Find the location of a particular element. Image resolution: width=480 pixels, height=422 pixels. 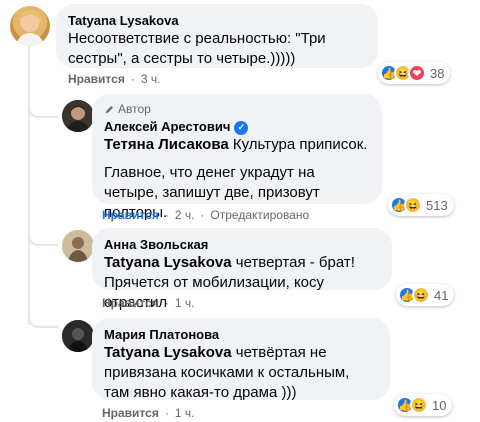

mention-link: Тетяна Лисакова is located at coordinates (166, 144).